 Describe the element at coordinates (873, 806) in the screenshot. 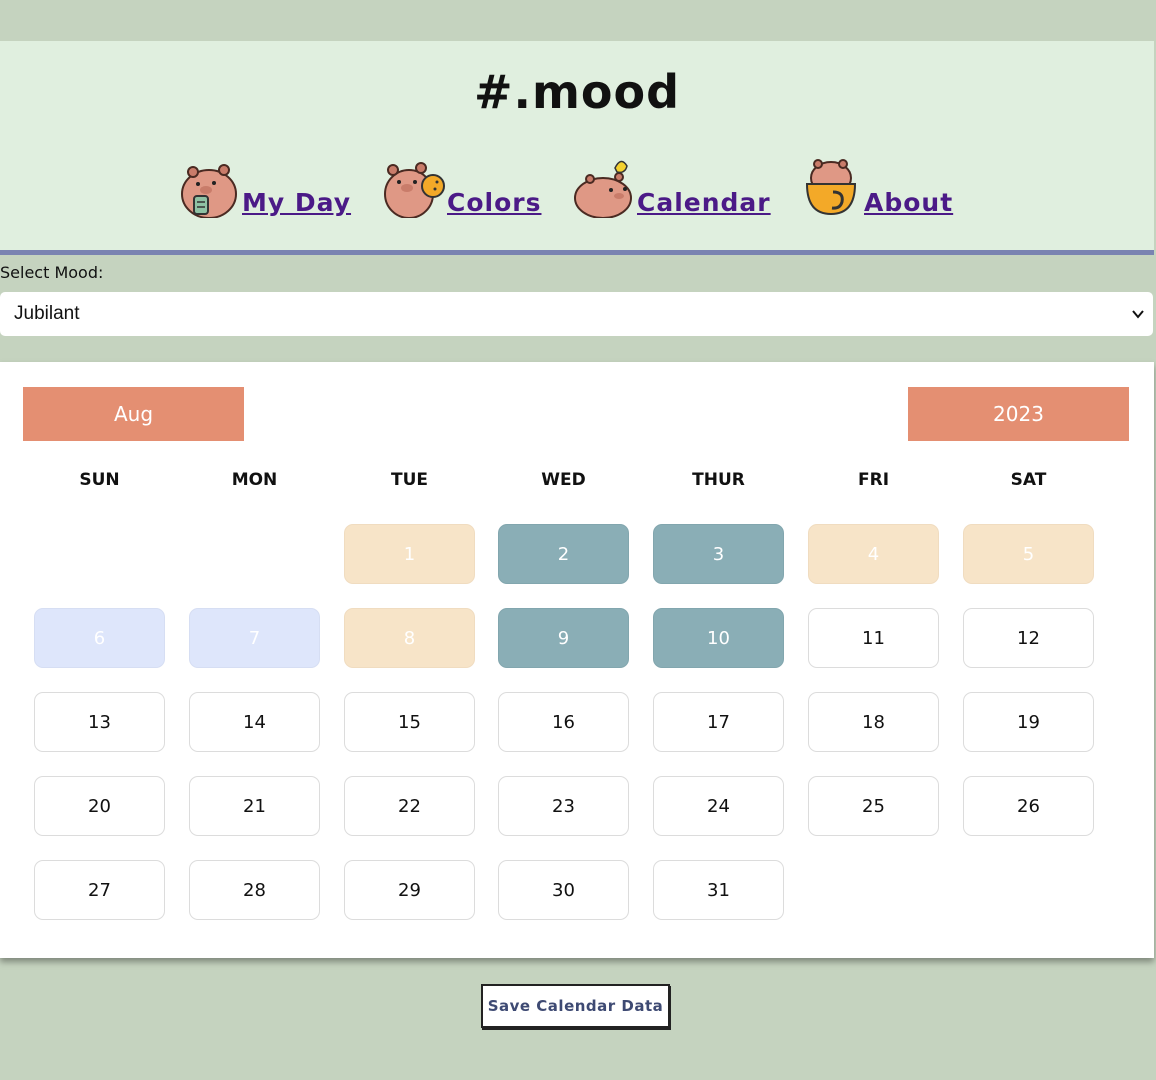

I see `calendar-day: 25` at that location.